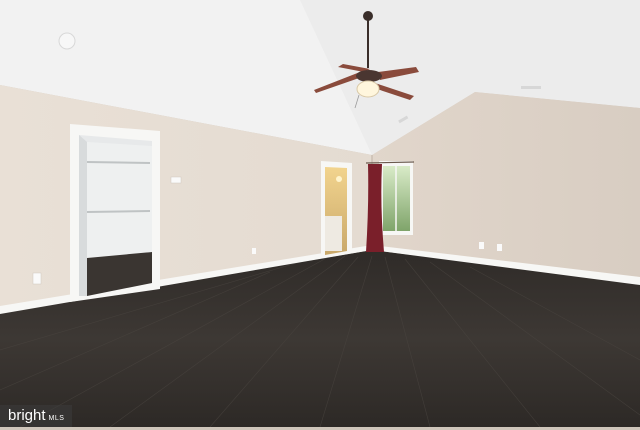 This screenshot has height=430, width=640. Describe the element at coordinates (27, 415) in the screenshot. I see `watermark-brand: bright` at that location.